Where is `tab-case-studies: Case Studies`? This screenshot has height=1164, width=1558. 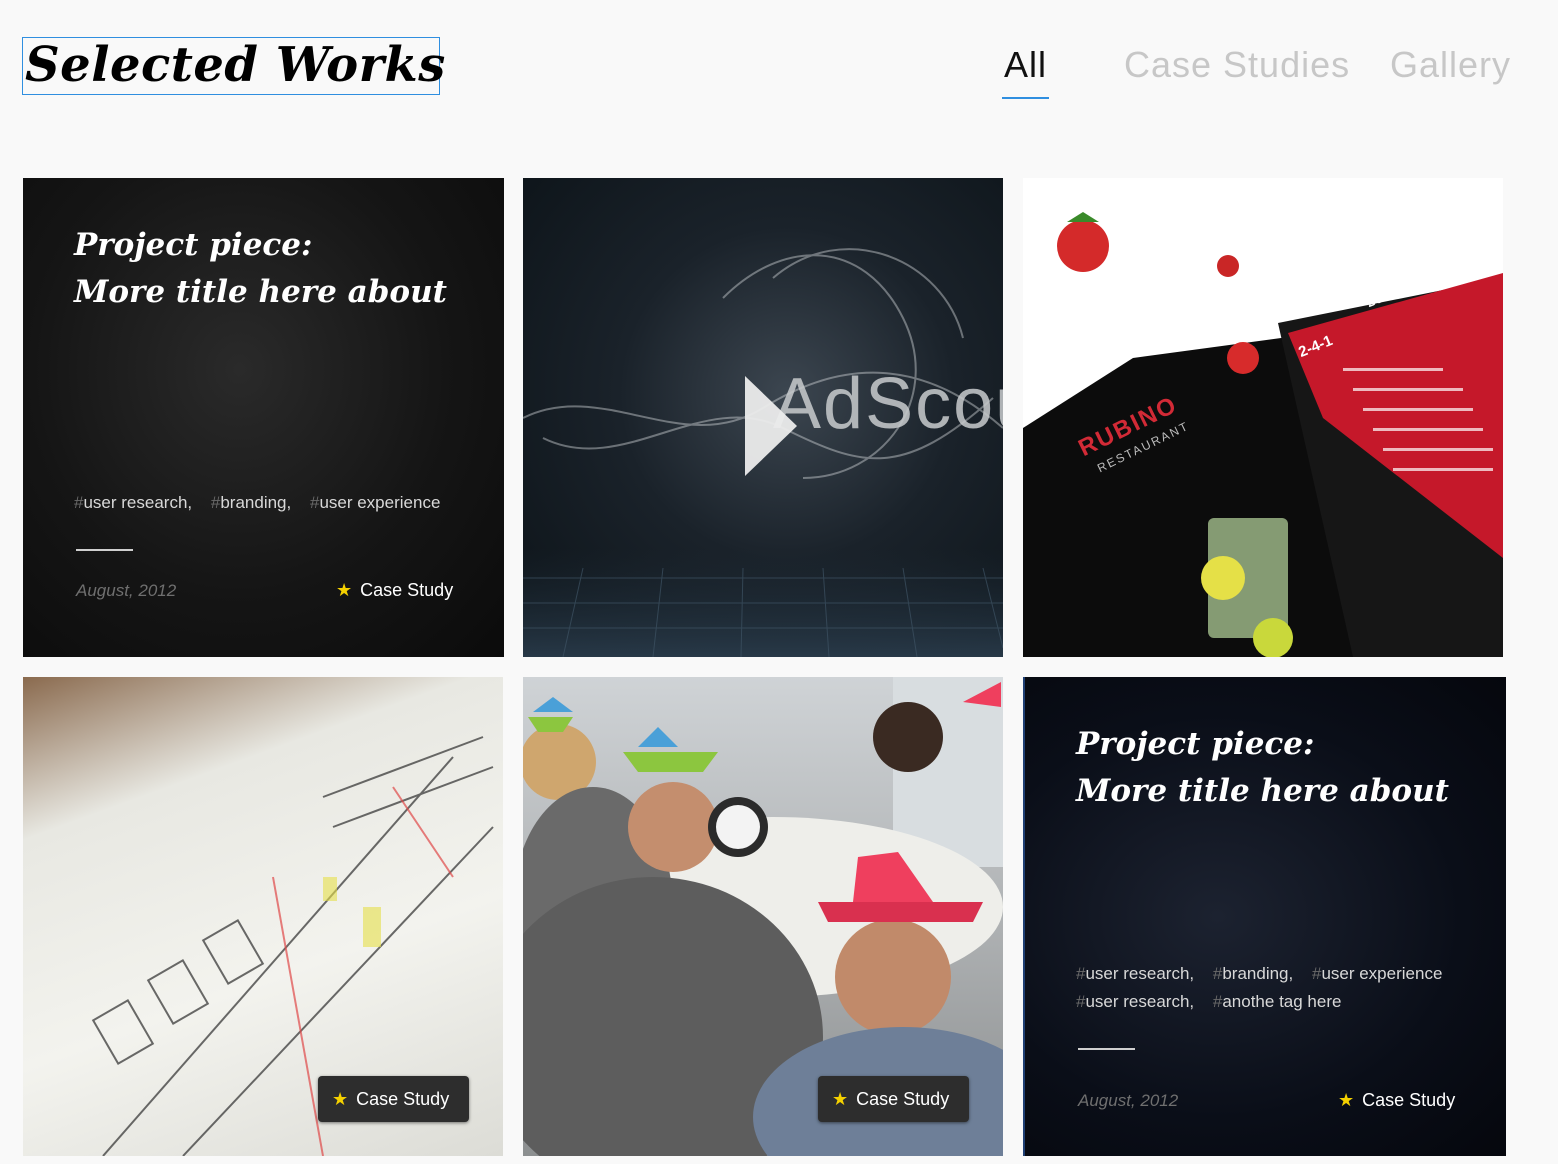 tab-case-studies: Case Studies is located at coordinates (1237, 65).